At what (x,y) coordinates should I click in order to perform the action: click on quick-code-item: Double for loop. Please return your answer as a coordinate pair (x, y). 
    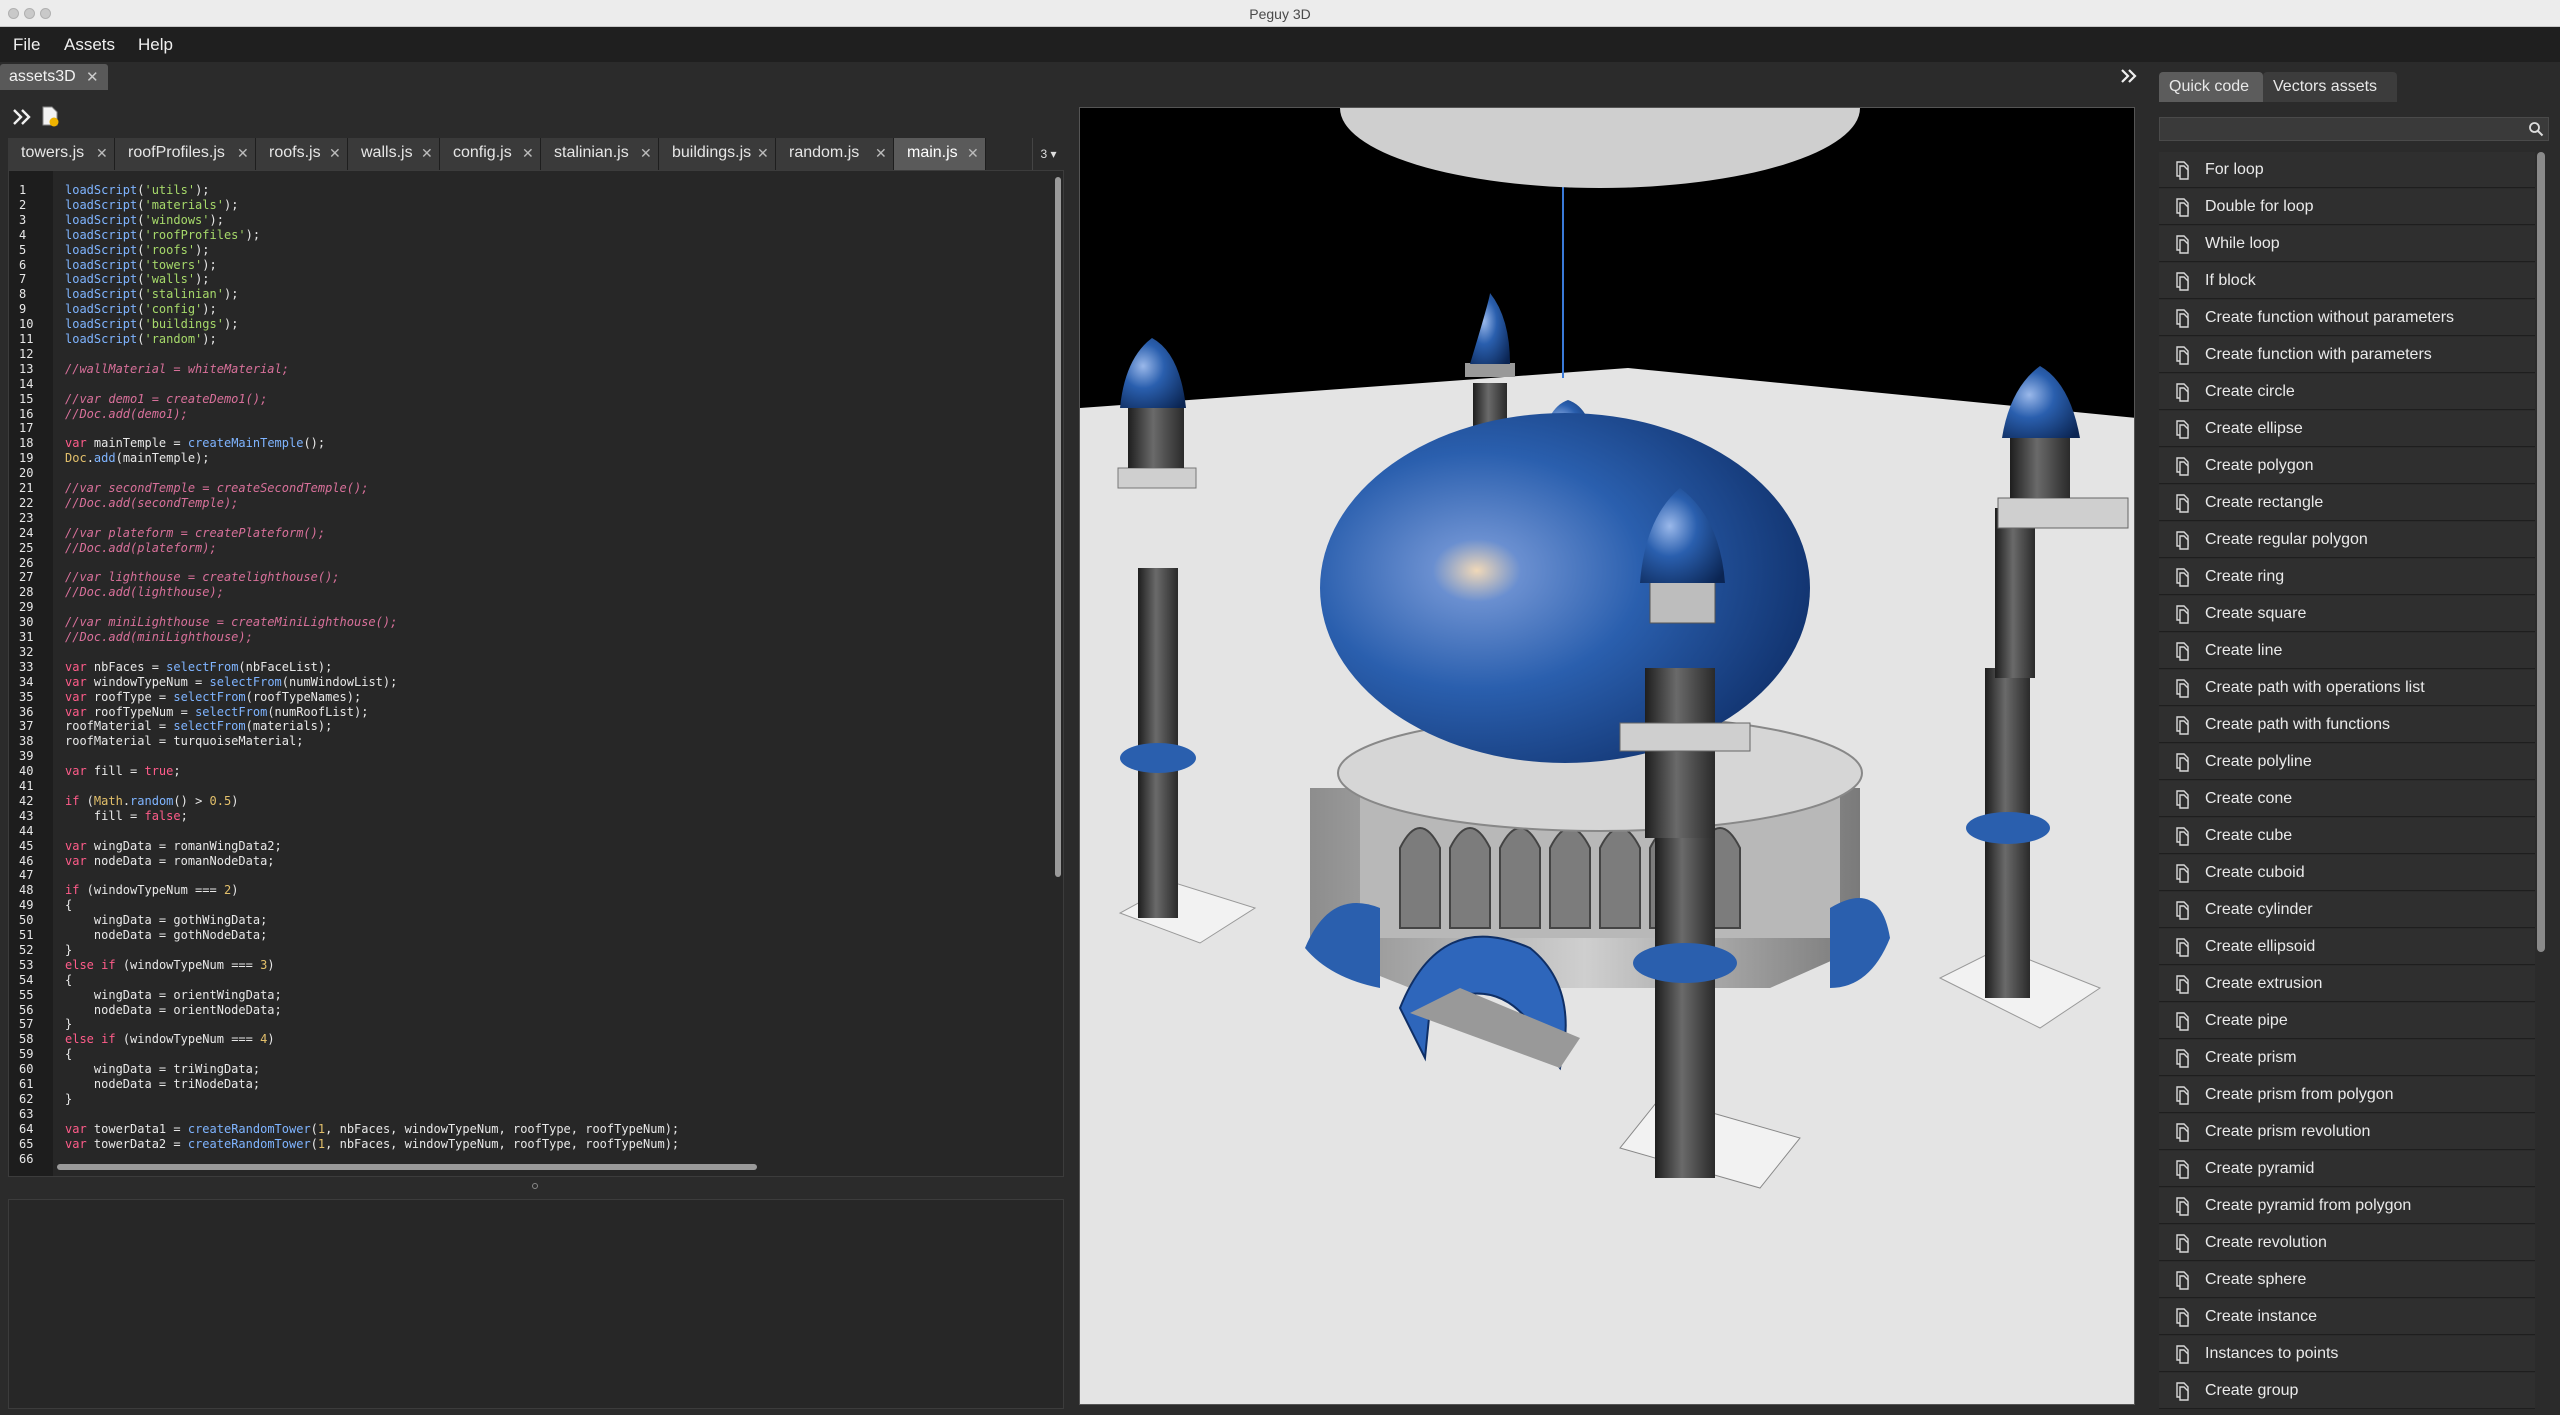
    Looking at the image, I should click on (2347, 207).